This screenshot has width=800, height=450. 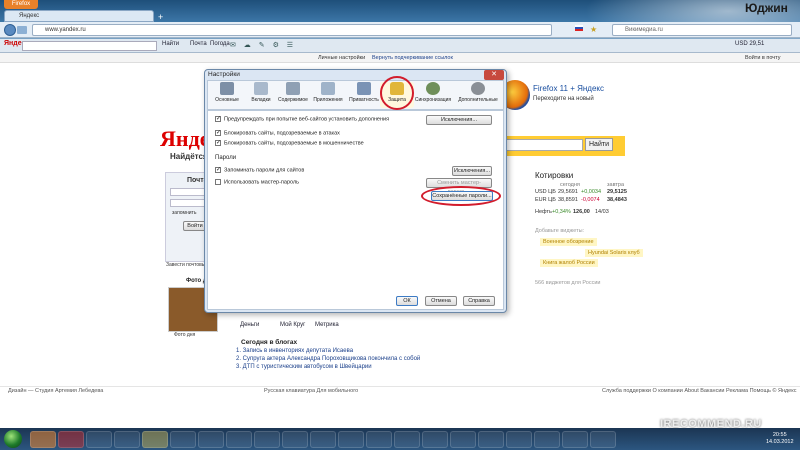 I want to click on search-field: Викимедиа.ru, so click(x=702, y=30).